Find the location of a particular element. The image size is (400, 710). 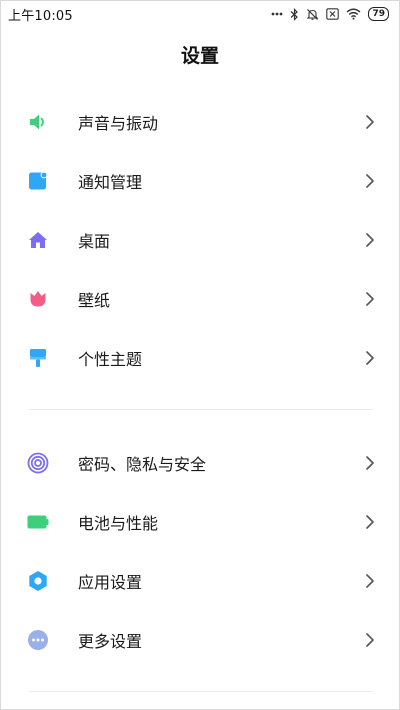

page-title: 设置 is located at coordinates (199, 56).